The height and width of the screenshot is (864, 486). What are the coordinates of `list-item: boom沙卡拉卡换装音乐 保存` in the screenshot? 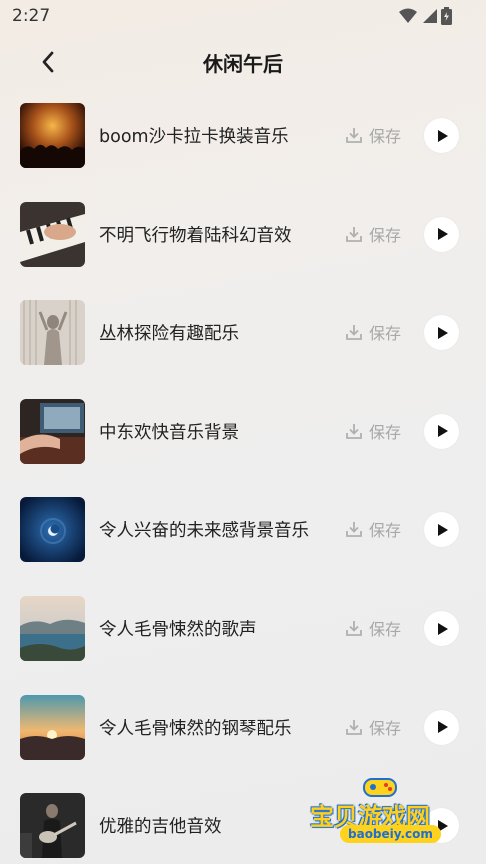 It's located at (243, 135).